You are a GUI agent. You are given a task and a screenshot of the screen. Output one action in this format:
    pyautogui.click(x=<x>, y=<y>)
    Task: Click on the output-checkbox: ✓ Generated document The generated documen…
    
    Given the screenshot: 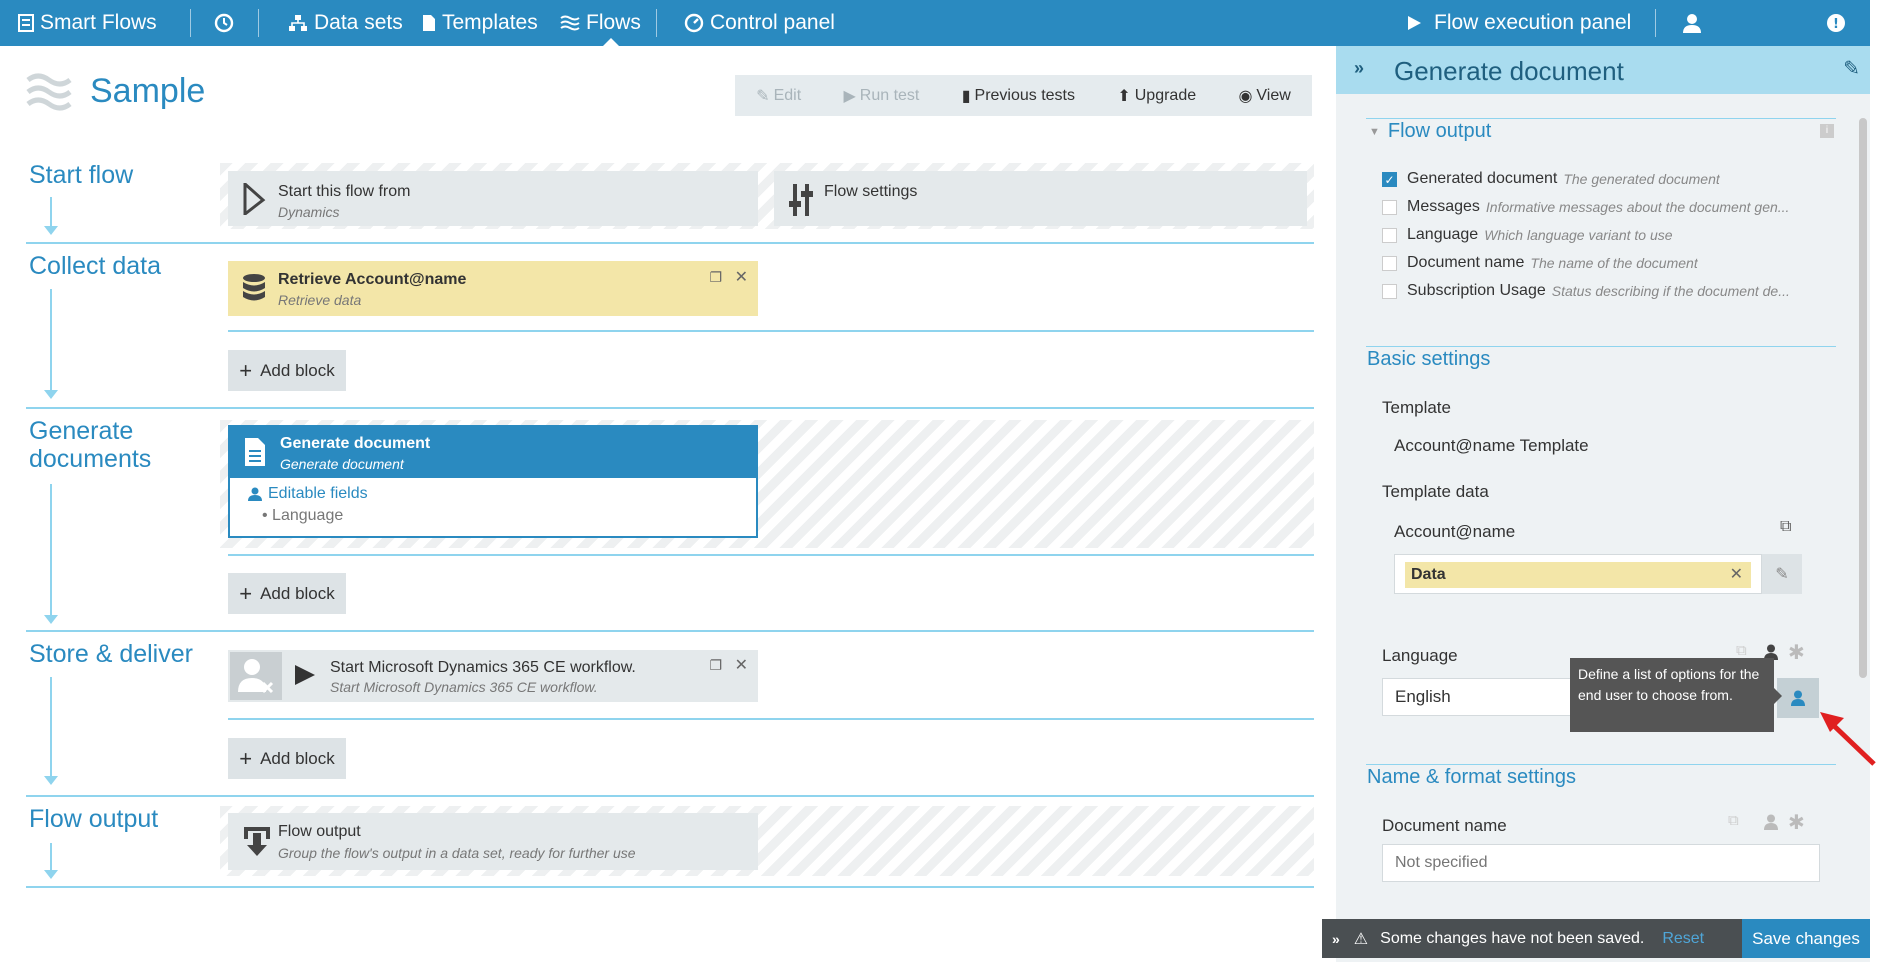 What is the action you would take?
    pyautogui.click(x=1602, y=179)
    